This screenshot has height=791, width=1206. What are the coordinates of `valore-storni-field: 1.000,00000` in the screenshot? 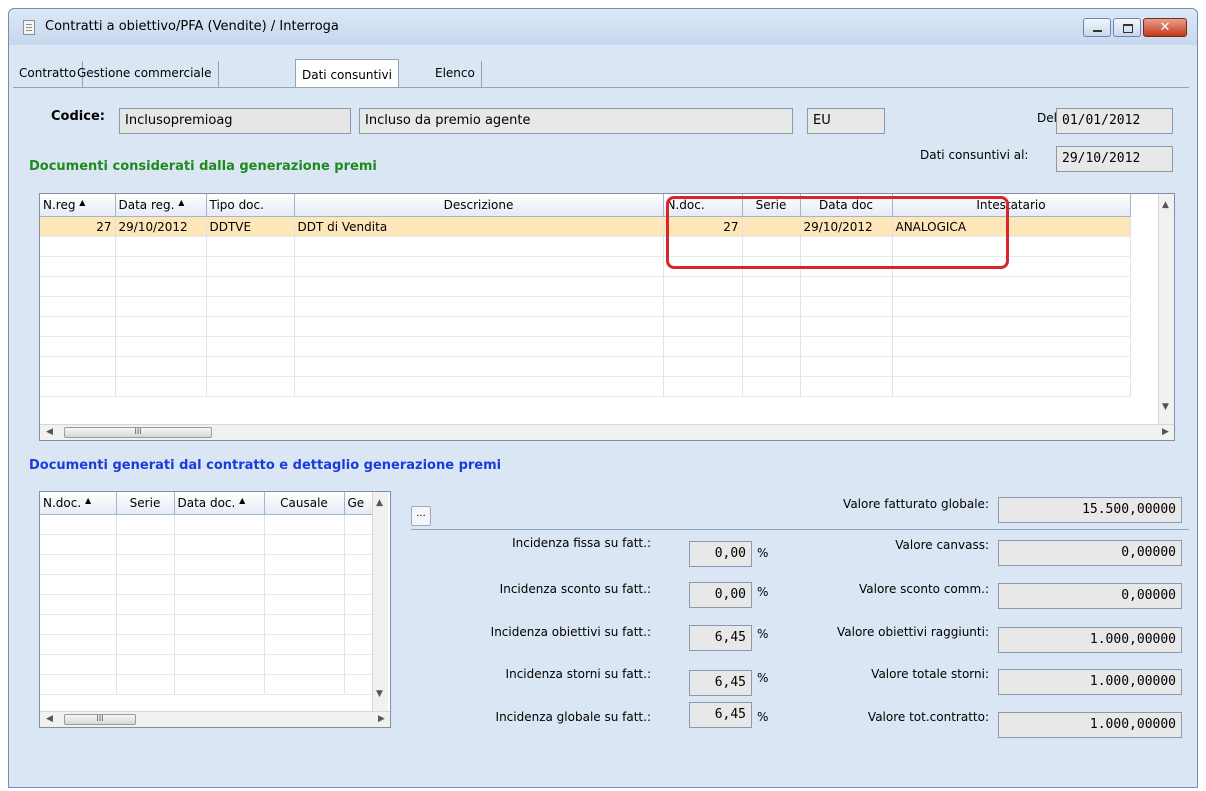 It's located at (1090, 682).